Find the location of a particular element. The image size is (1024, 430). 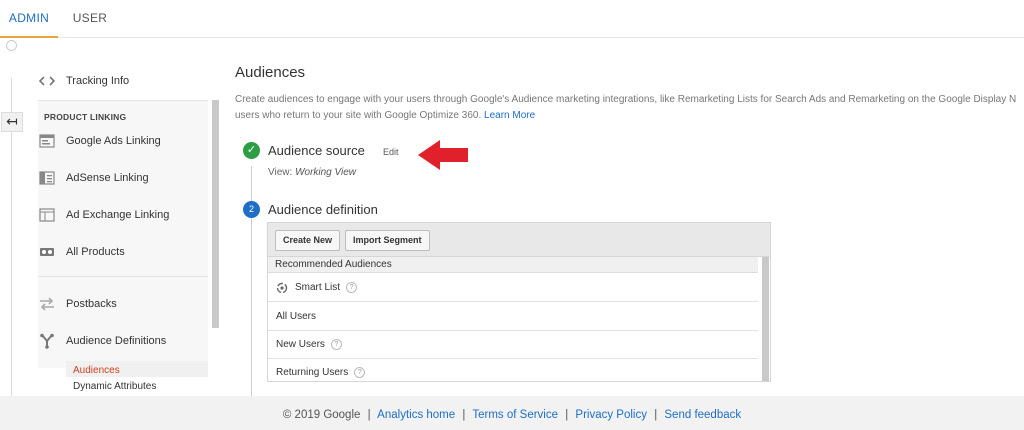

sidebar-item-google-ads-linking: Google Ads Linking is located at coordinates (123, 141).